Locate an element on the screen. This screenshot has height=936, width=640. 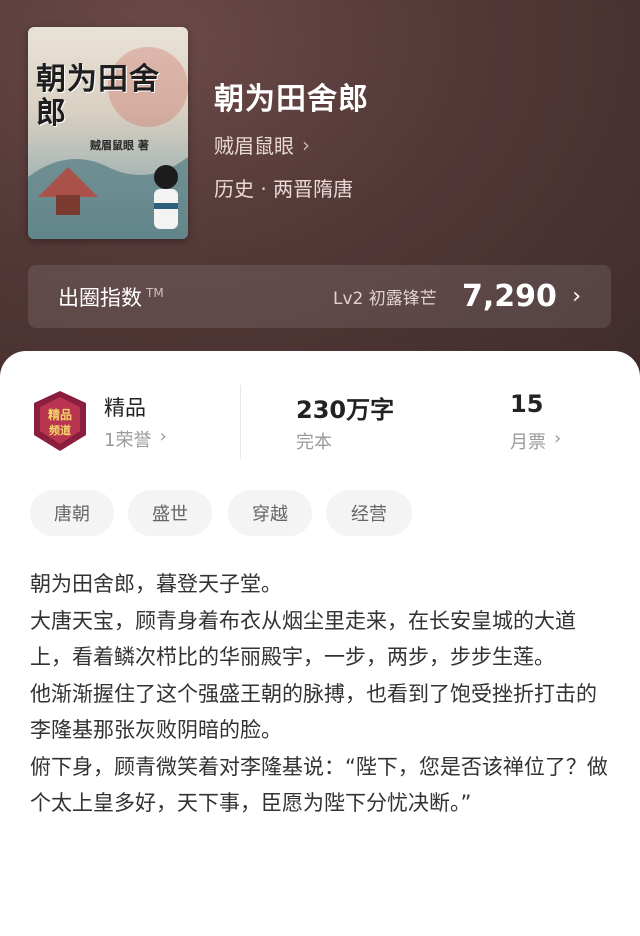
quality-title: 精品 is located at coordinates (125, 408).